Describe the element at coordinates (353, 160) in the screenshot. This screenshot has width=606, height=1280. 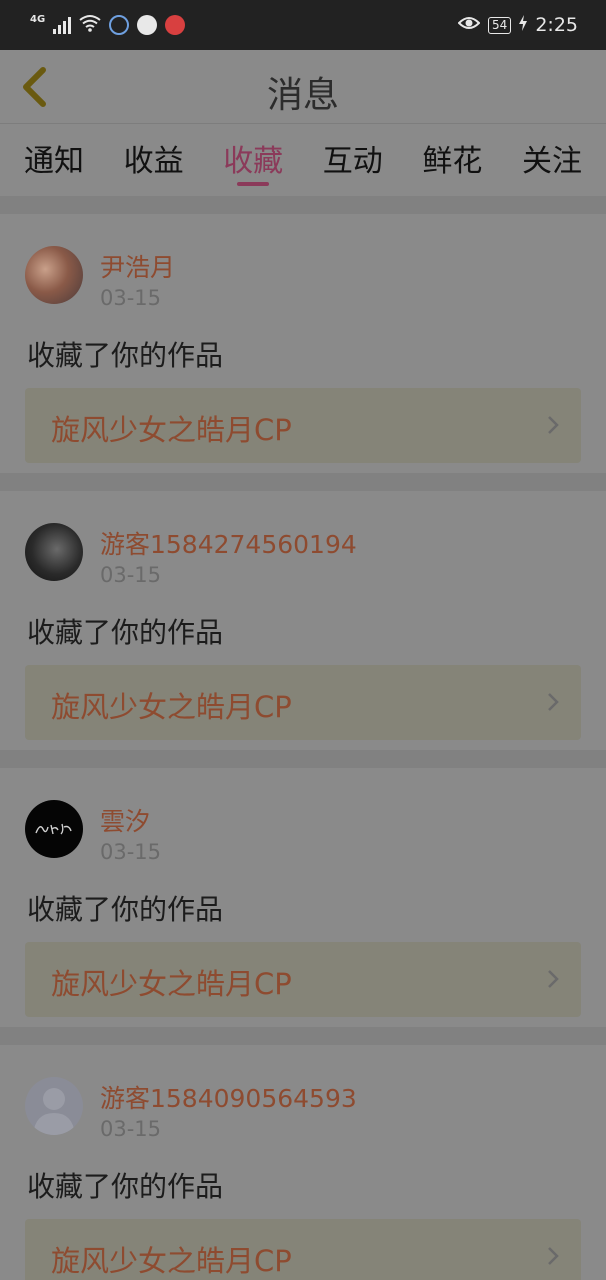
I see `tab-interactions: 互动` at that location.